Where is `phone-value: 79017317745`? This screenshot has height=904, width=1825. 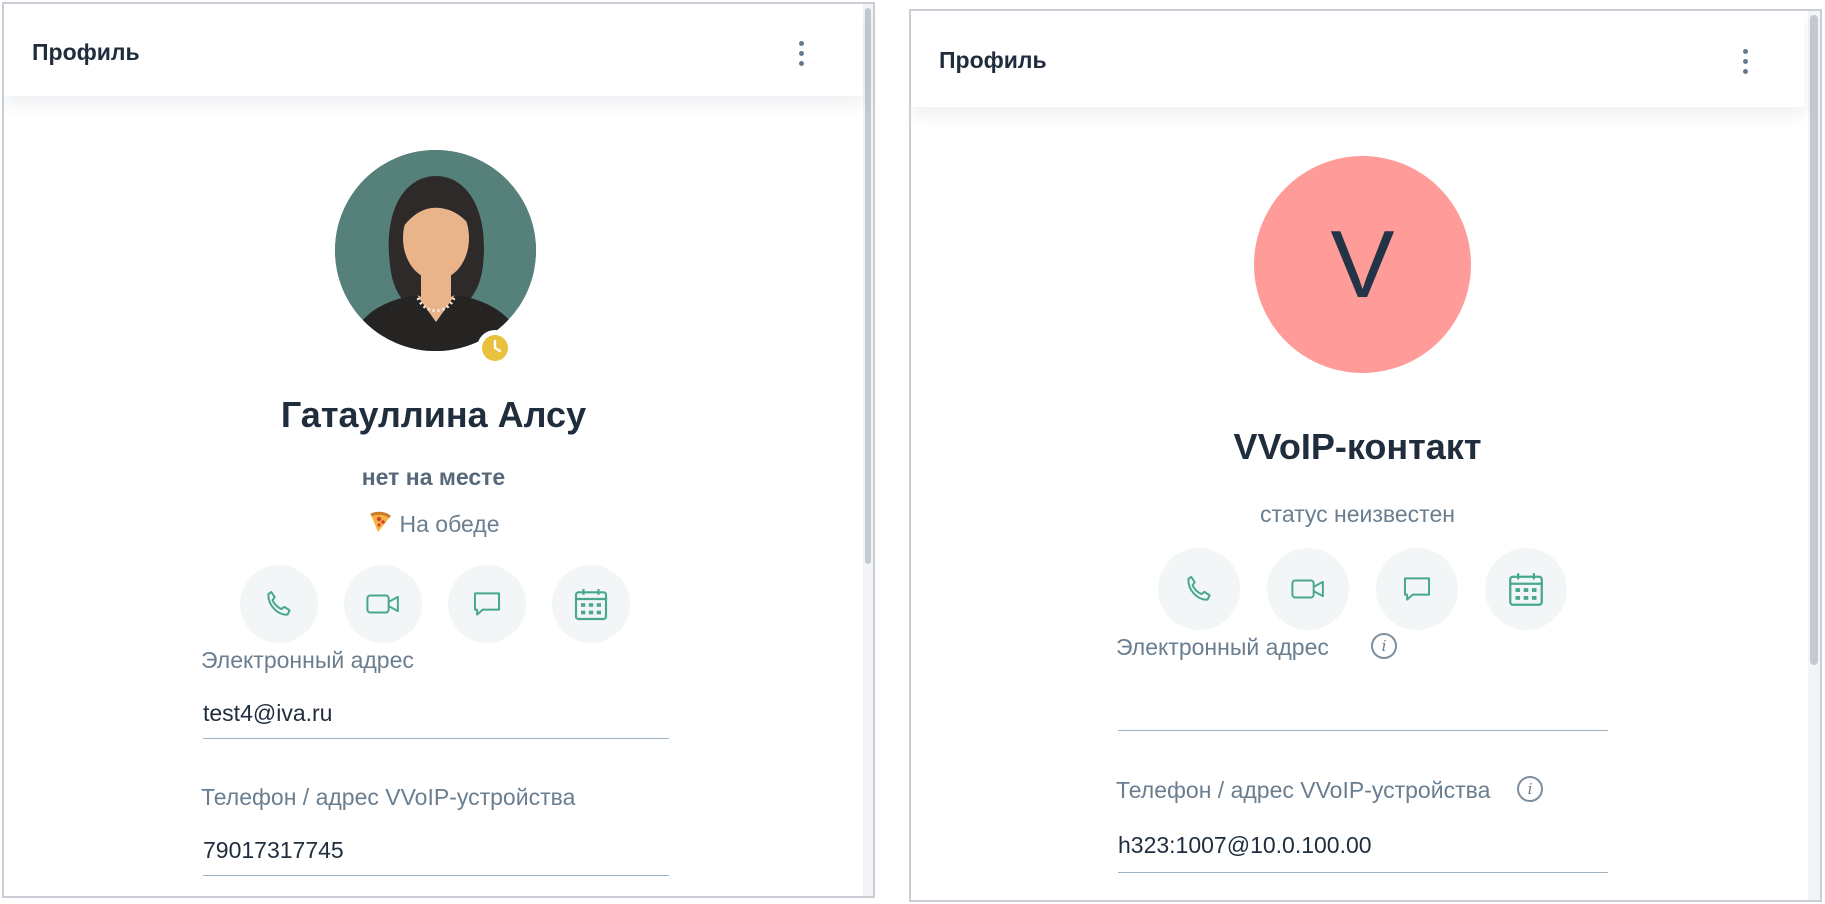 phone-value: 79017317745 is located at coordinates (273, 850).